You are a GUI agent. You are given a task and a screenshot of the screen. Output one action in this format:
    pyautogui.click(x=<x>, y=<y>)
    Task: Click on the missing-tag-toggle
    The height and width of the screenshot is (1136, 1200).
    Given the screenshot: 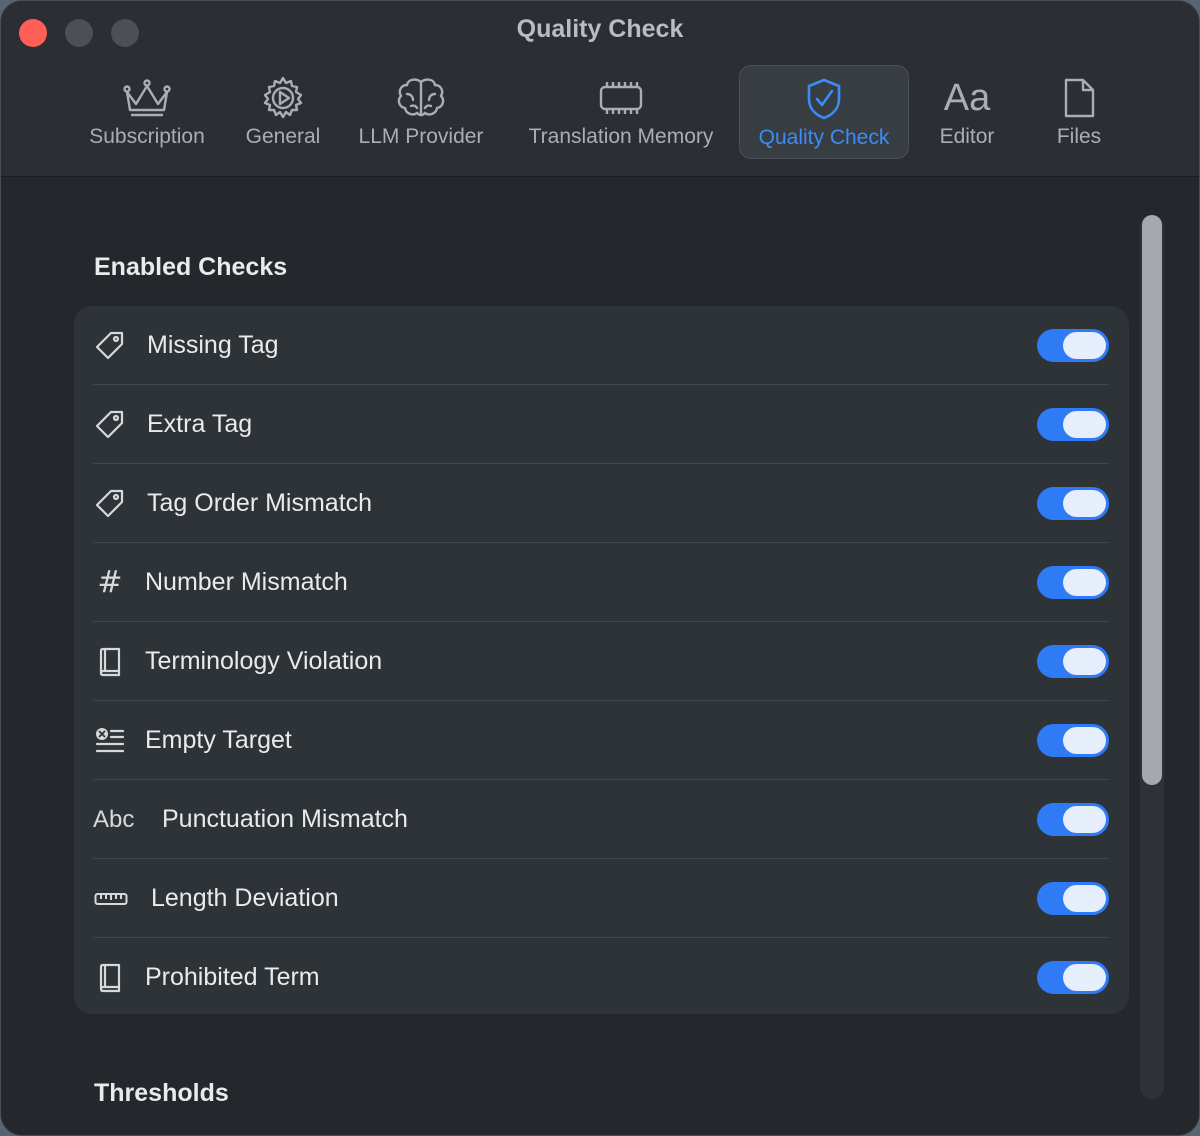 What is the action you would take?
    pyautogui.click(x=1073, y=345)
    